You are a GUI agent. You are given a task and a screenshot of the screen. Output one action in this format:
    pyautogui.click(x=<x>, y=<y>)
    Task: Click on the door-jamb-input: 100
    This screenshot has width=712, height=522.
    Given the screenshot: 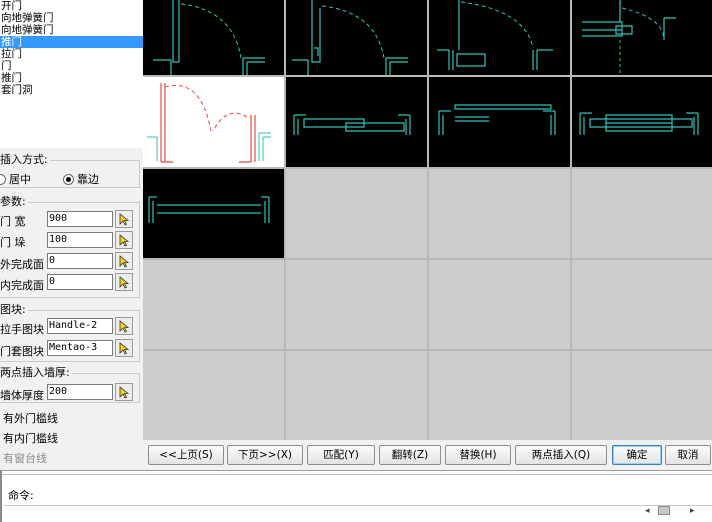 What is the action you would take?
    pyautogui.click(x=80, y=240)
    